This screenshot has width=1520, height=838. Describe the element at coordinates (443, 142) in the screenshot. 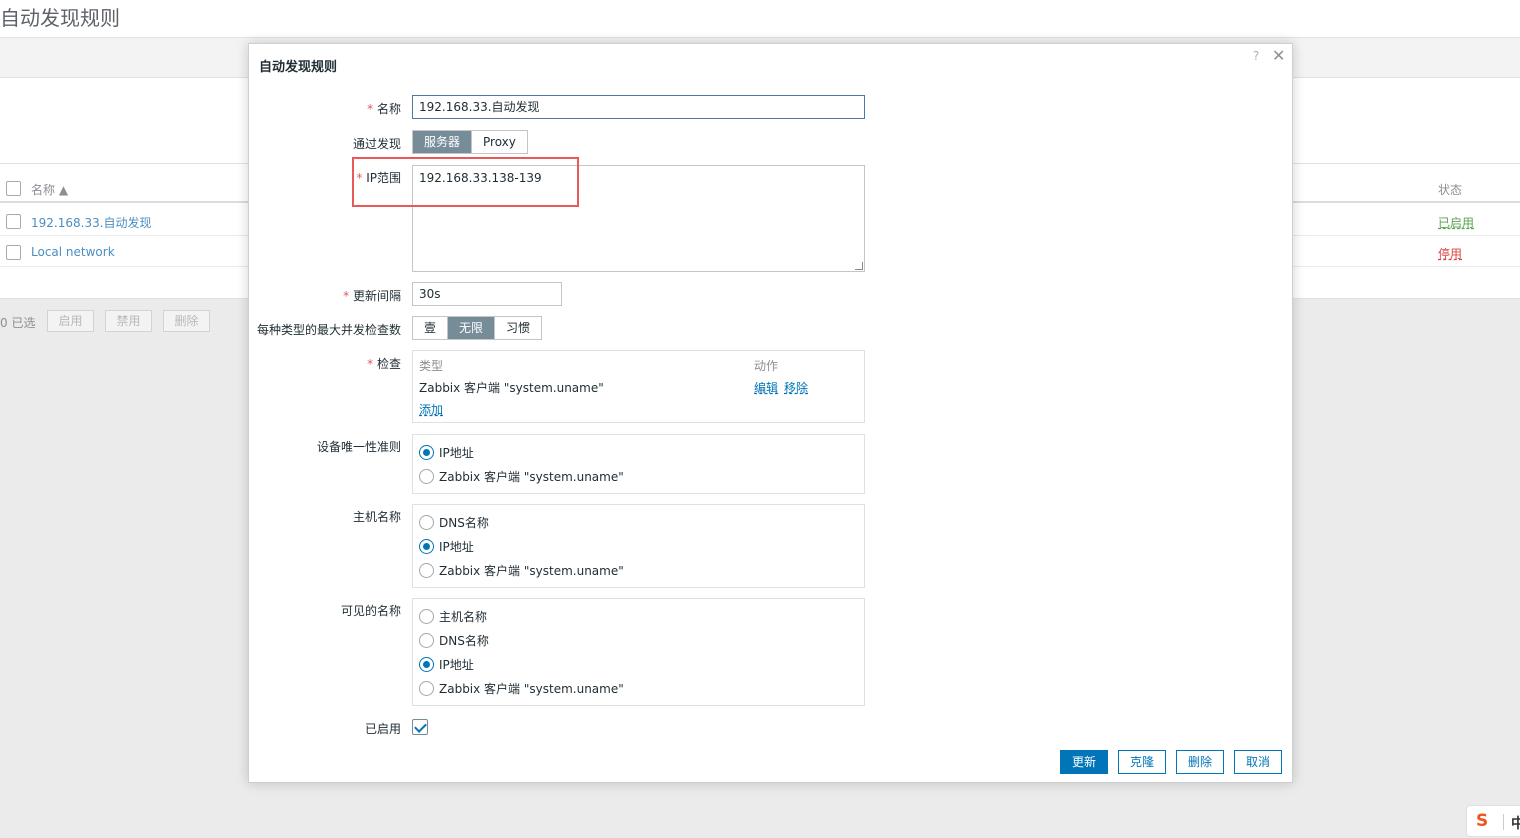

I see `discovery-by-server: 服务器` at that location.